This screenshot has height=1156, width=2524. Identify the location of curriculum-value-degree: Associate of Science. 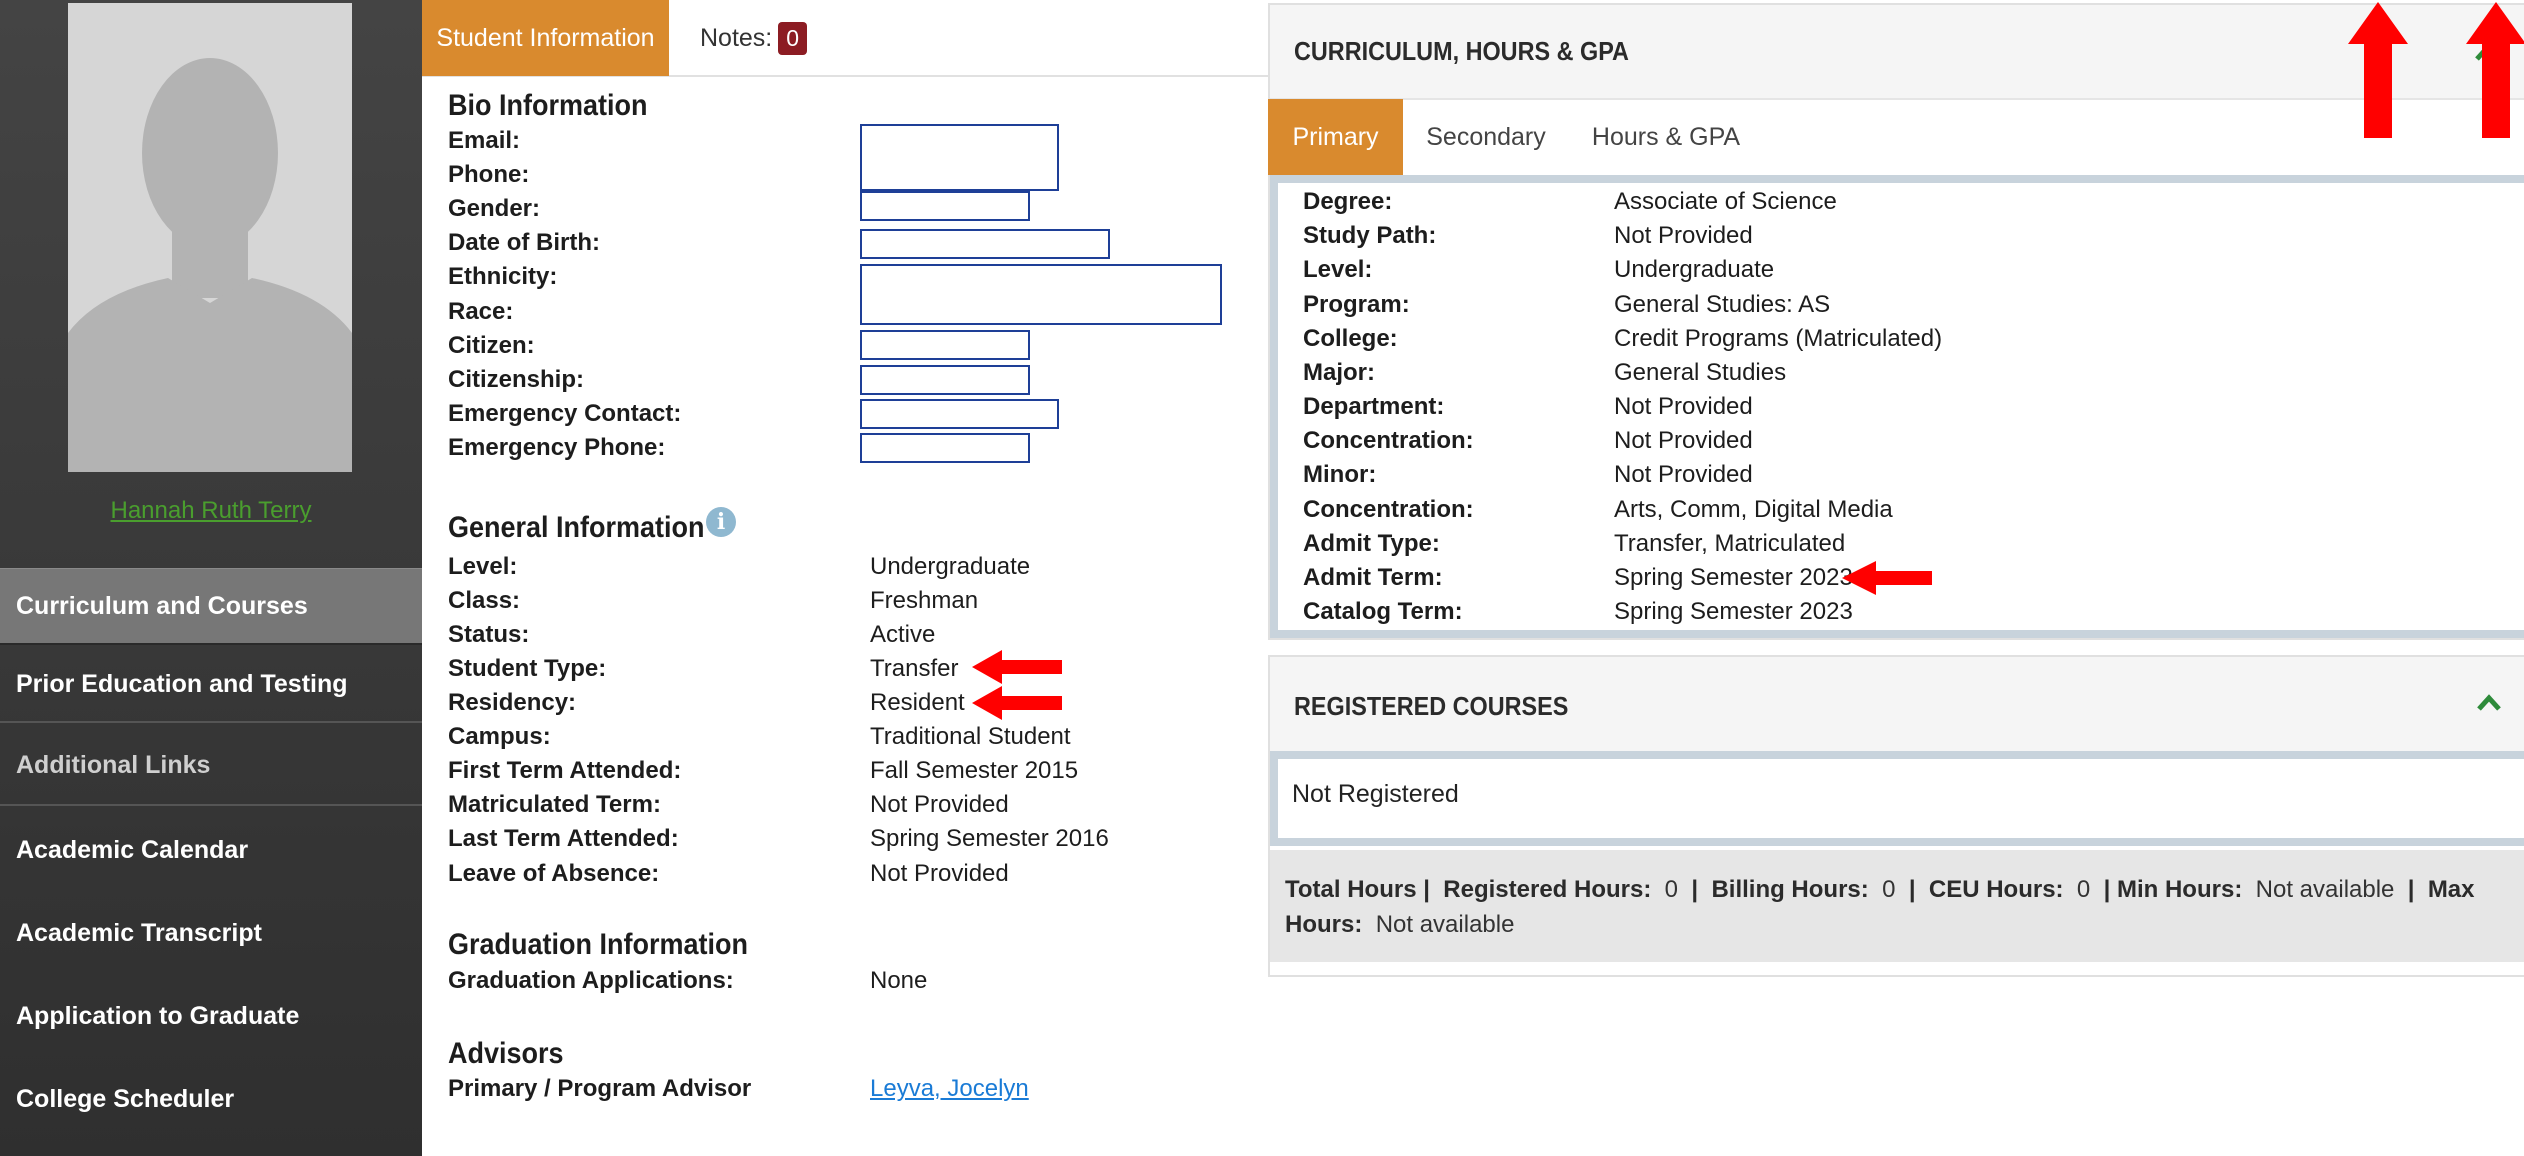
(1725, 201).